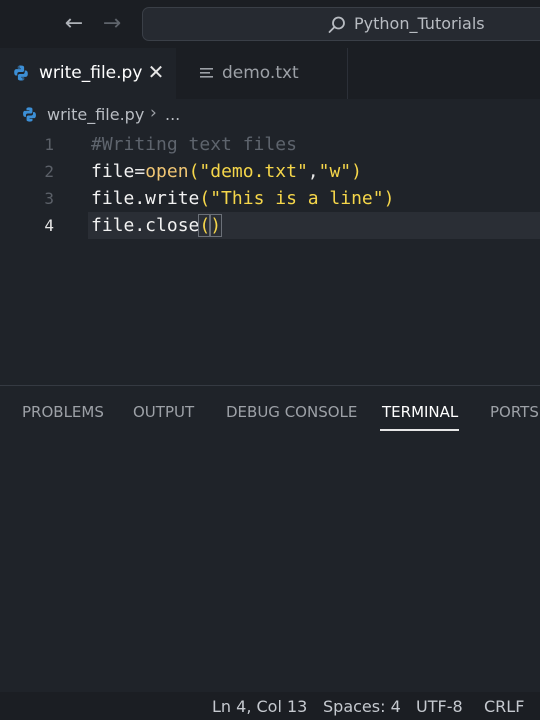 Image resolution: width=540 pixels, height=720 pixels. I want to click on code-token: "This is a line", so click(297, 198).